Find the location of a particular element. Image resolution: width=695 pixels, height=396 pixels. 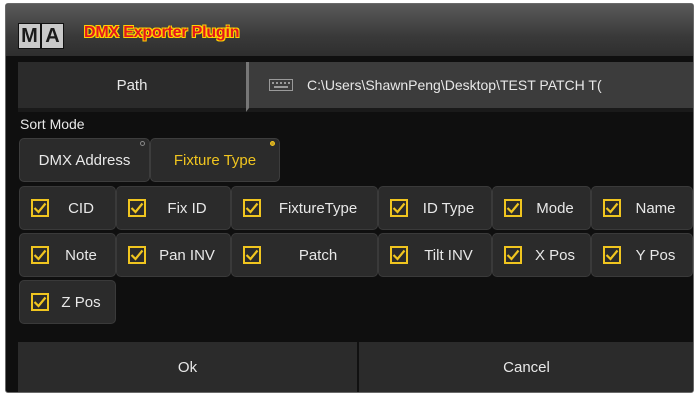

checkbox-label: Pan INV is located at coordinates (187, 255).